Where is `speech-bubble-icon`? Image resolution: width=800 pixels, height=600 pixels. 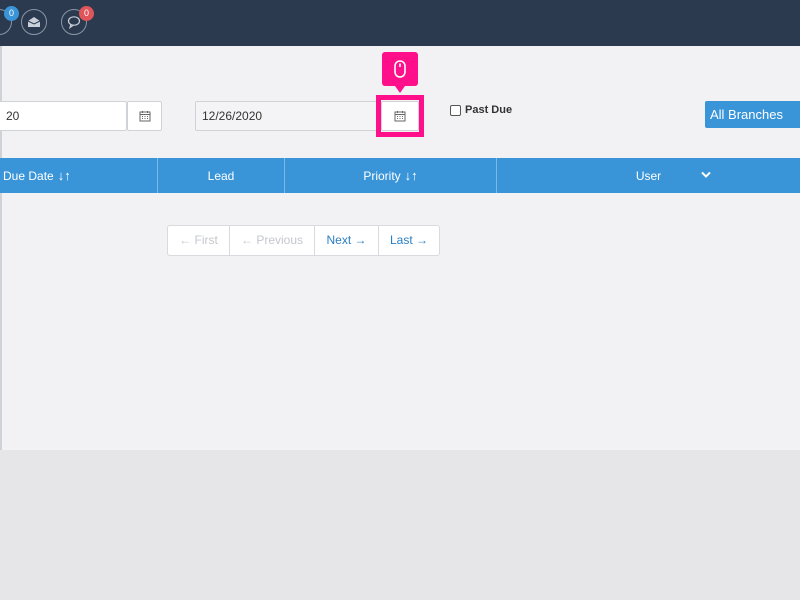
speech-bubble-icon is located at coordinates (74, 22).